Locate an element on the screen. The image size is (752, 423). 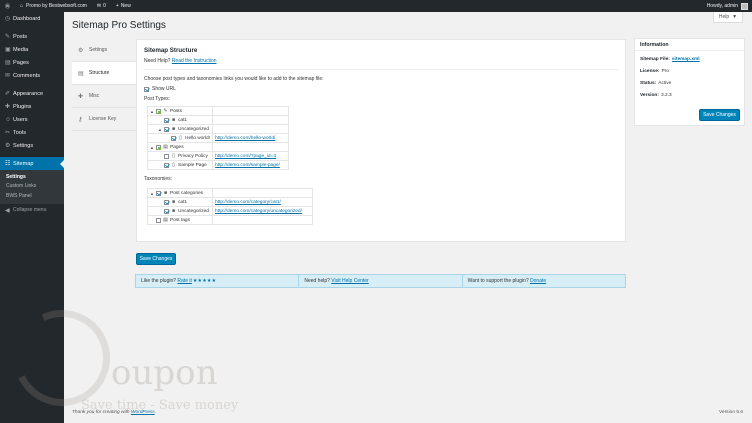
sidebar-item-label: Pages is located at coordinates (21, 62).